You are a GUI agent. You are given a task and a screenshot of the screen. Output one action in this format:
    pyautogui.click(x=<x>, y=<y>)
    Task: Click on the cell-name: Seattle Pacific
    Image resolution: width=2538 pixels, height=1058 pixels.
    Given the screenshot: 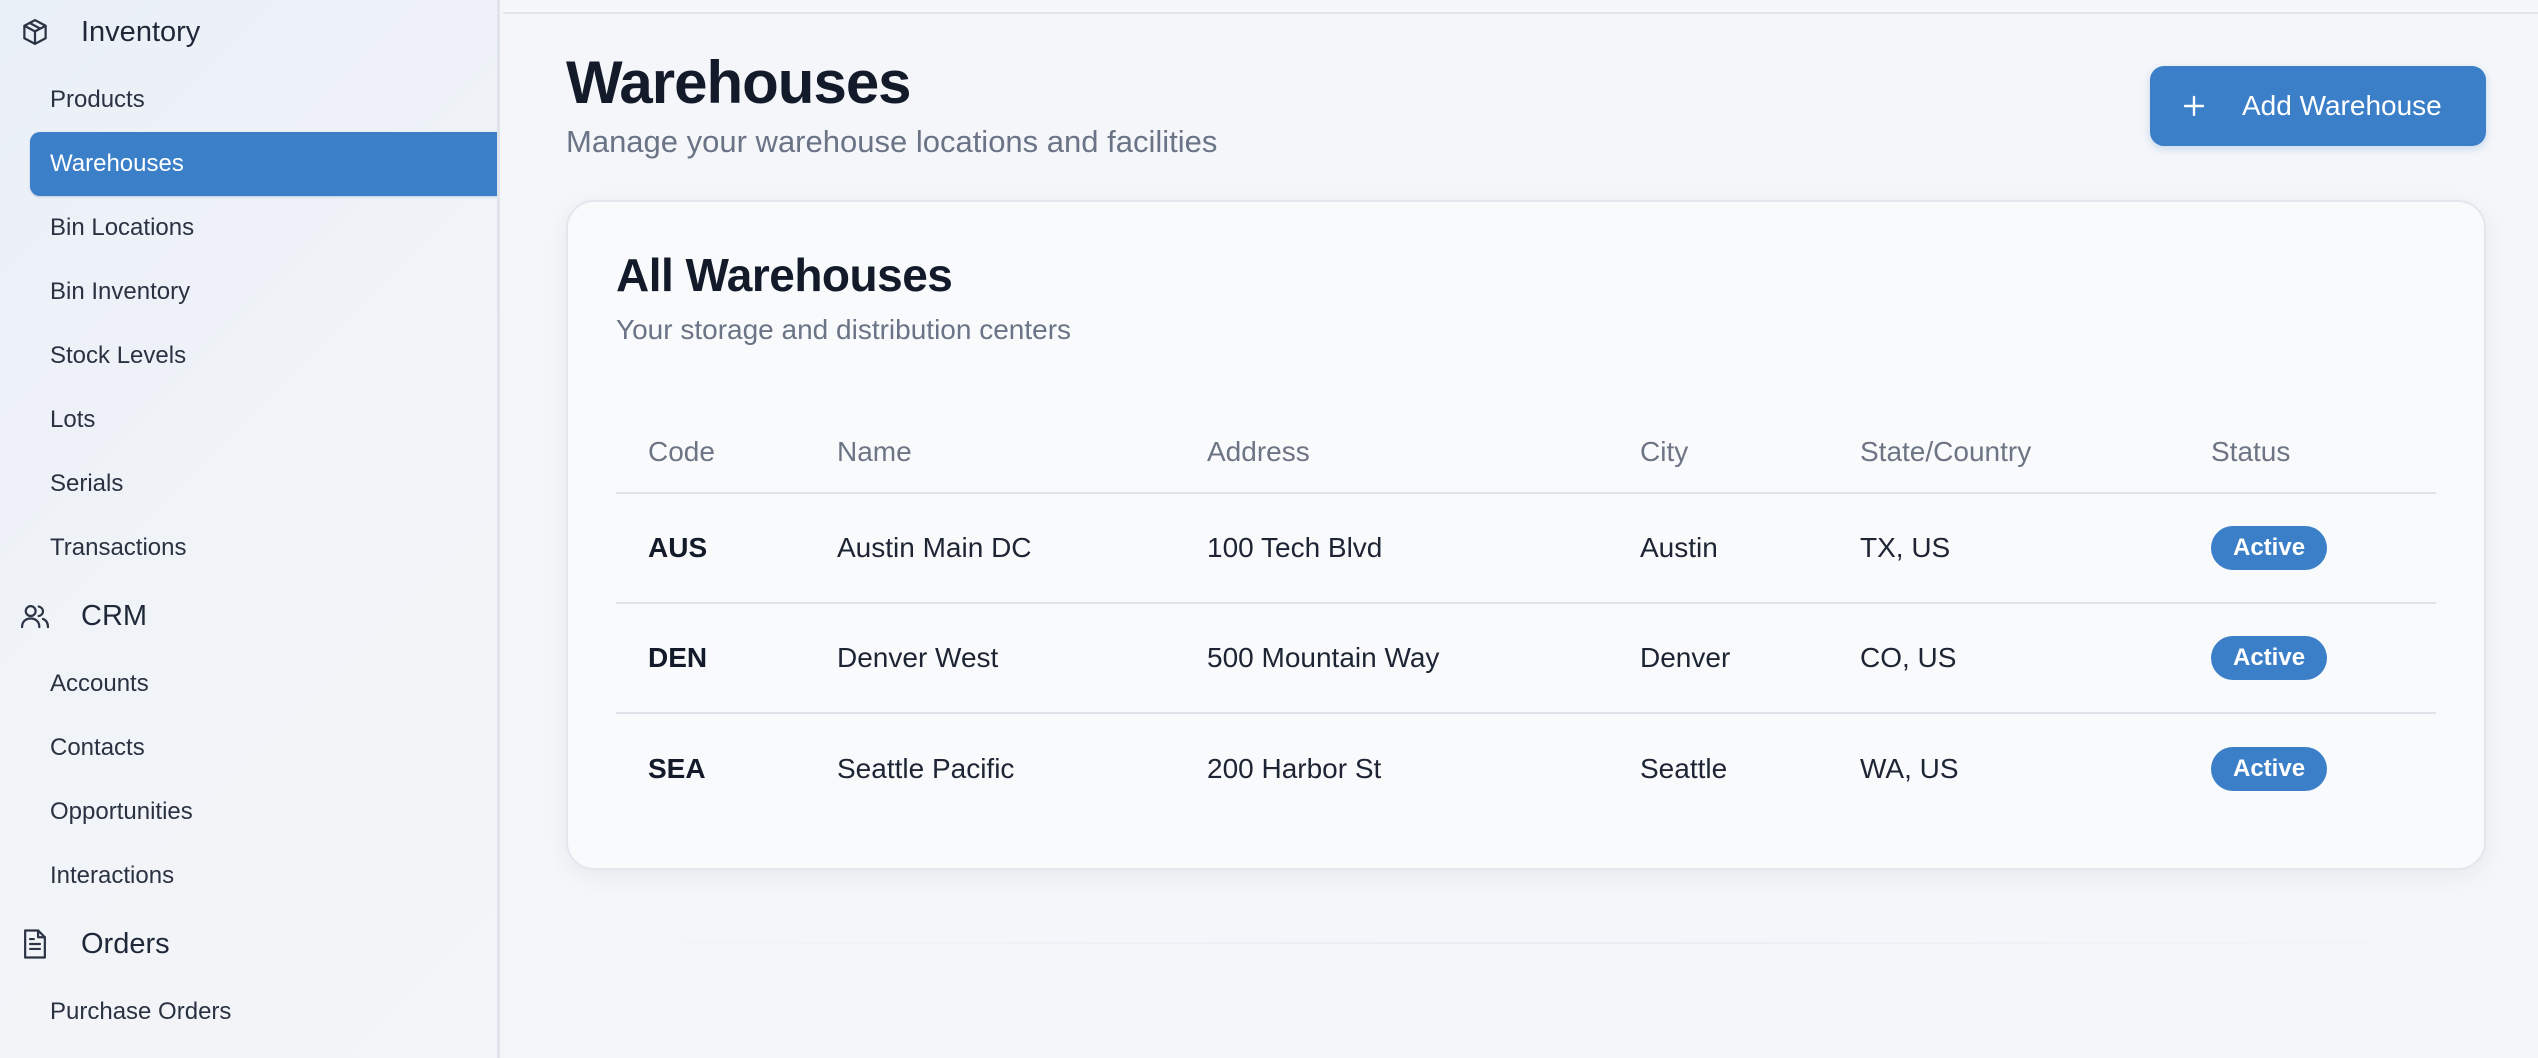 What is the action you would take?
    pyautogui.click(x=926, y=768)
    